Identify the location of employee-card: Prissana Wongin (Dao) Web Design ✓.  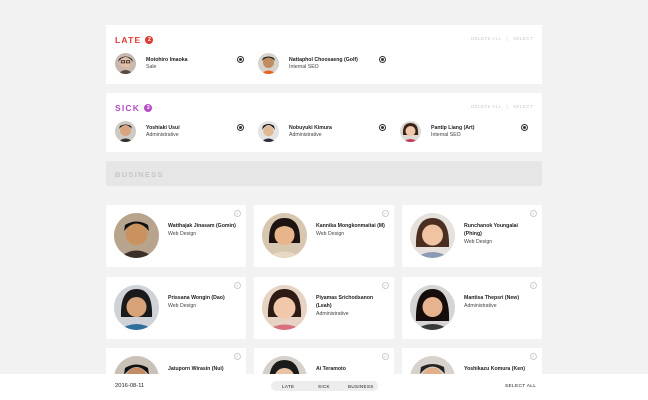
(176, 308).